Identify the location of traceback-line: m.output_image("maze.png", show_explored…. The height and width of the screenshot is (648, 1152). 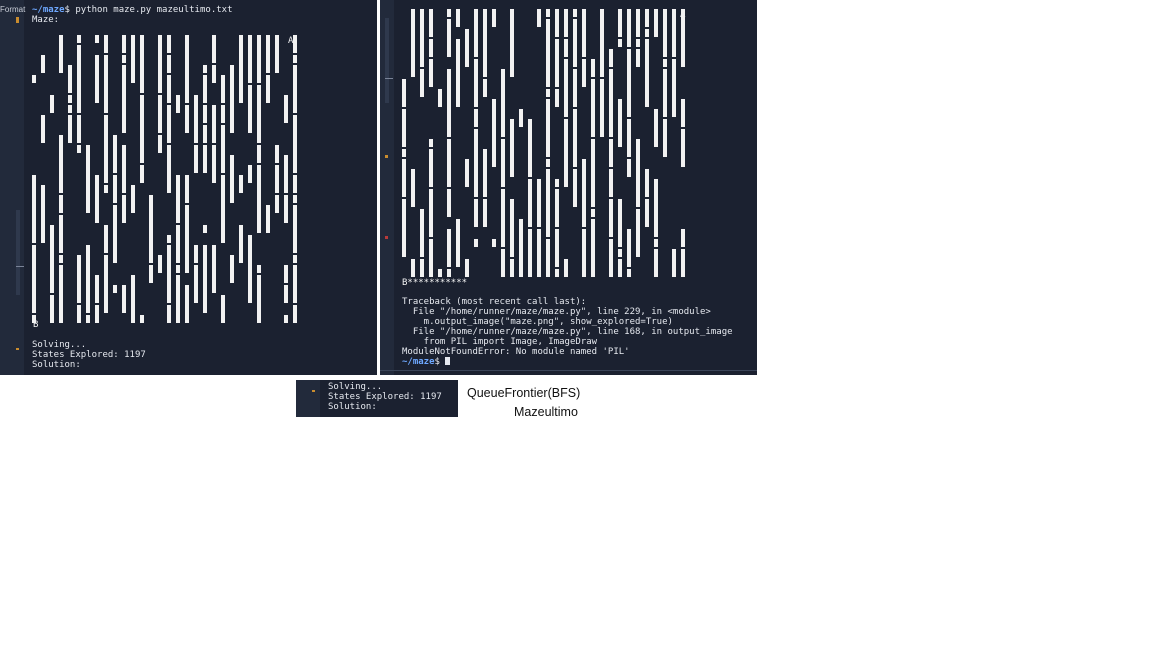
(537, 322).